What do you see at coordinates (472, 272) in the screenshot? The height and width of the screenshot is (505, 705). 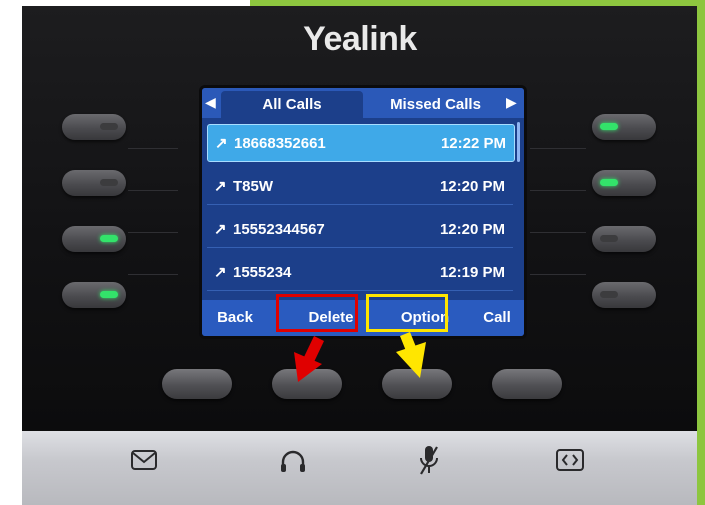 I see `call-time: 12:19 PM` at bounding box center [472, 272].